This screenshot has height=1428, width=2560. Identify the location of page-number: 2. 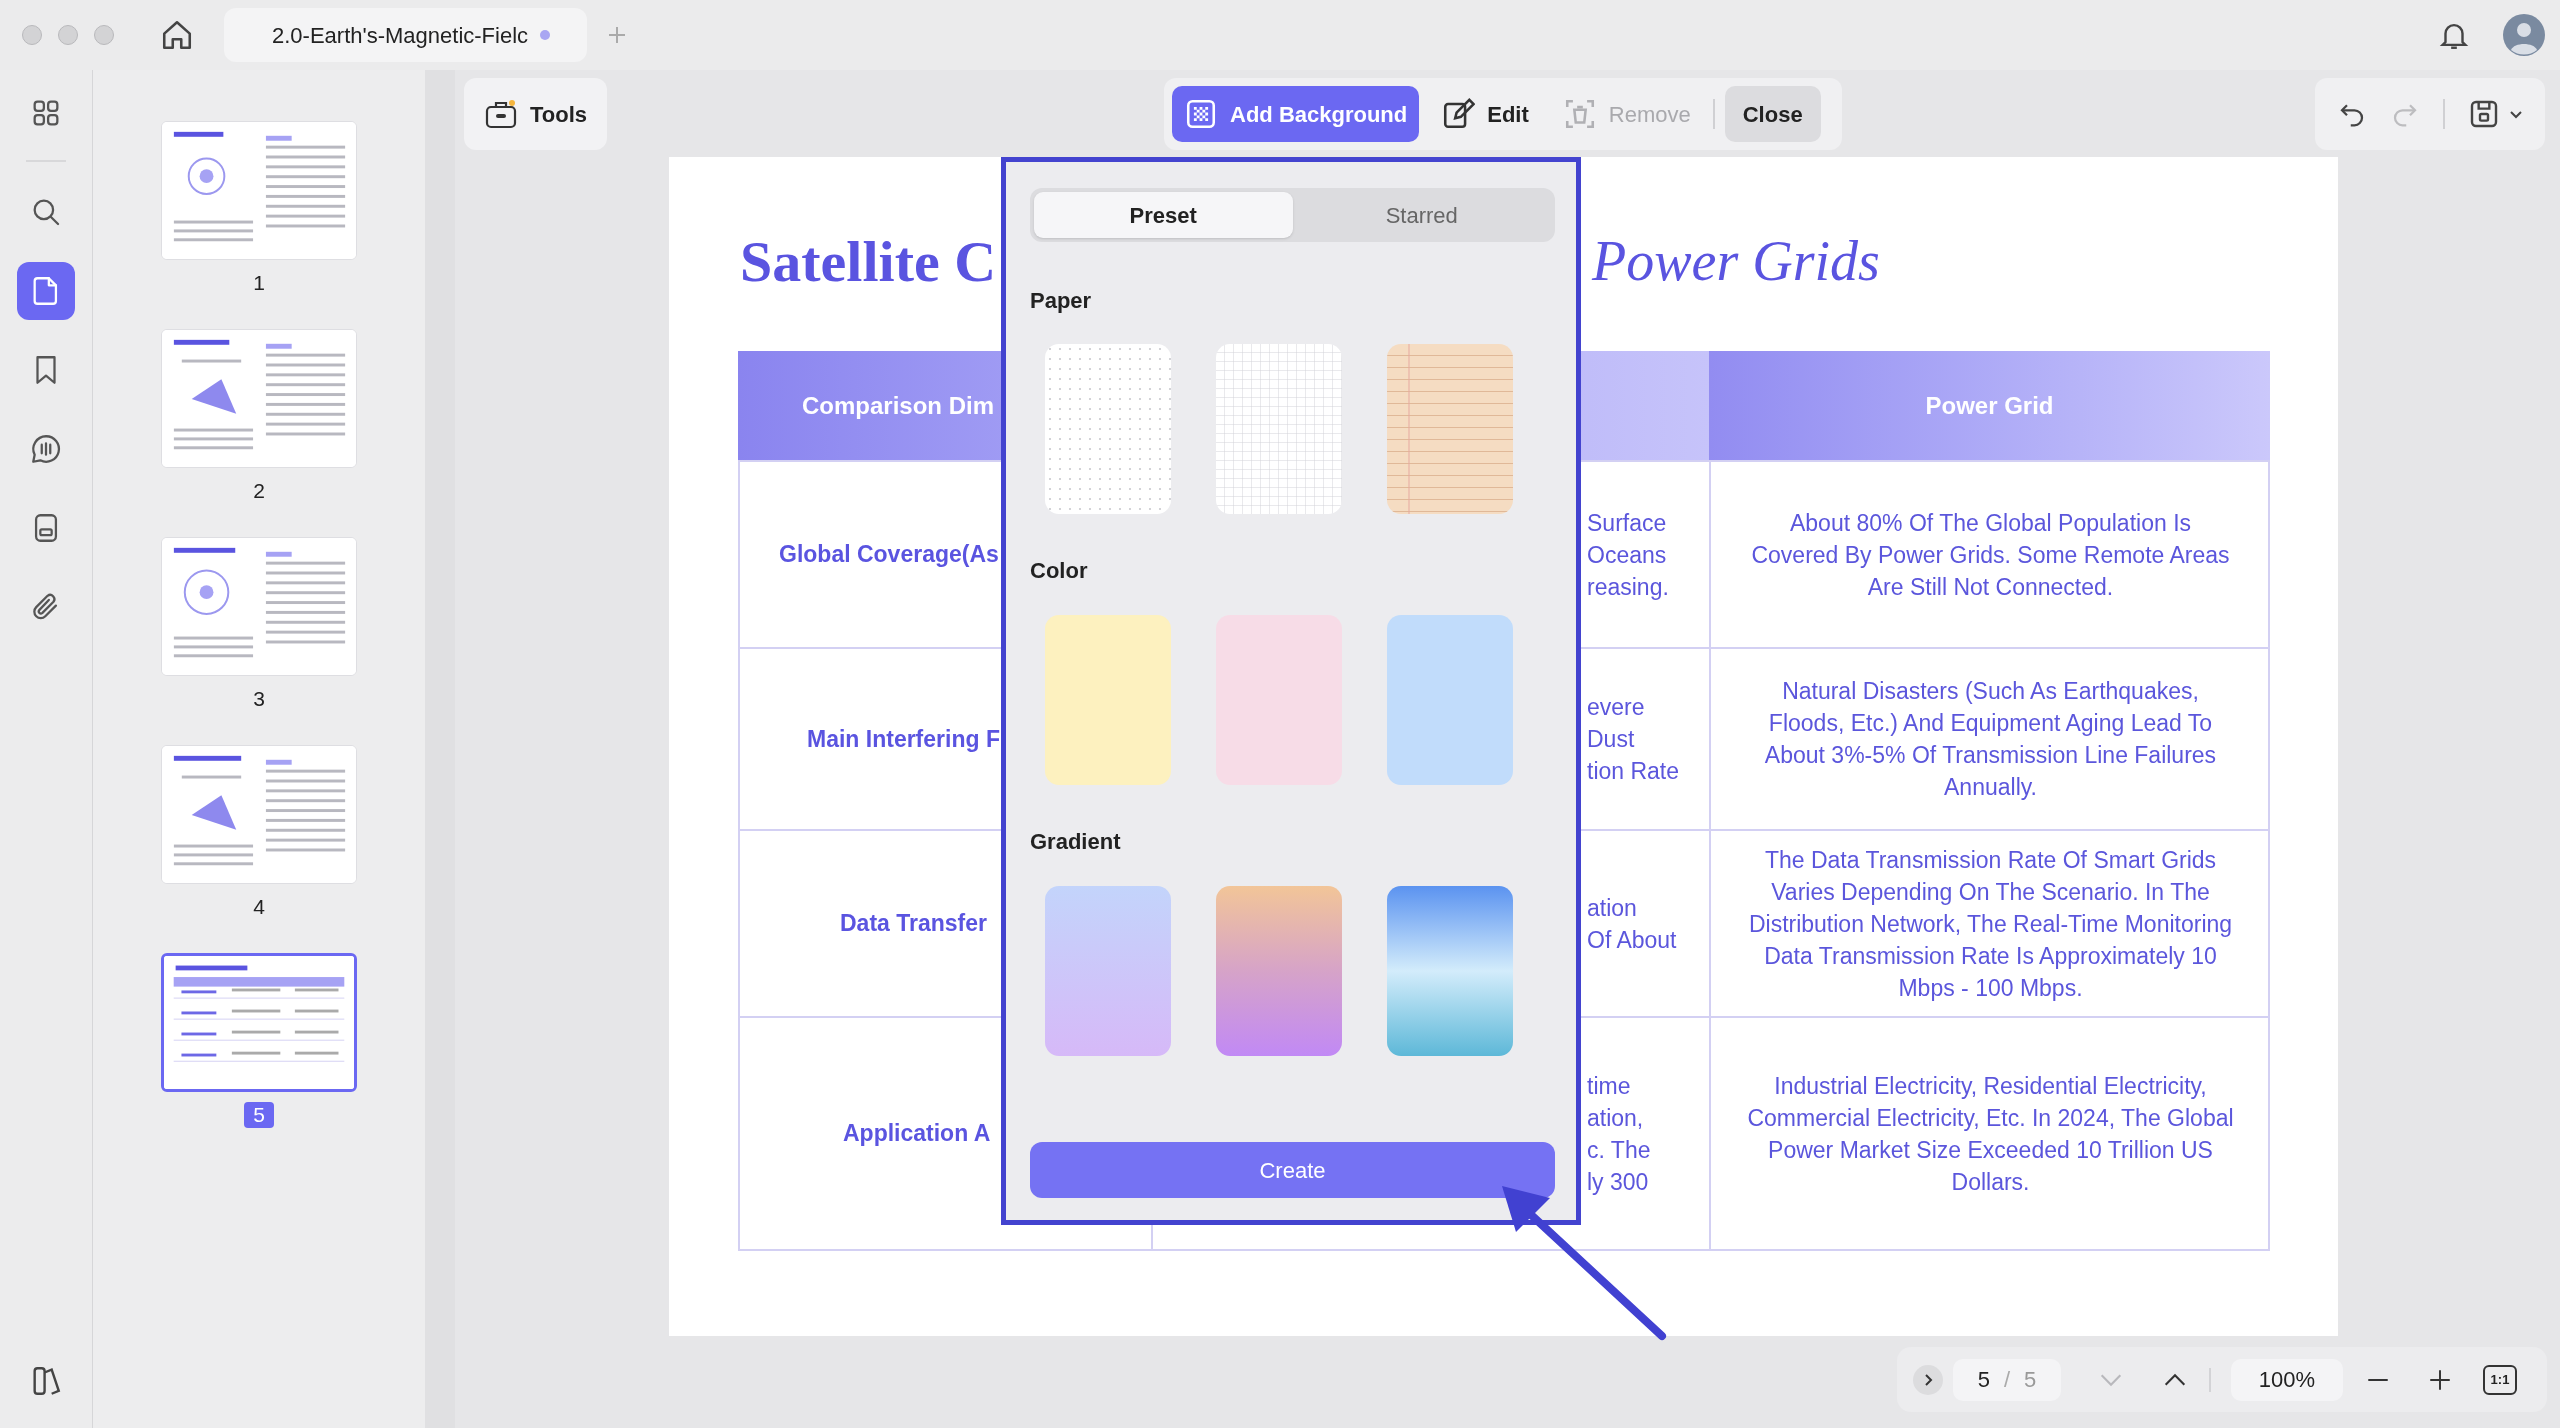
(259, 491).